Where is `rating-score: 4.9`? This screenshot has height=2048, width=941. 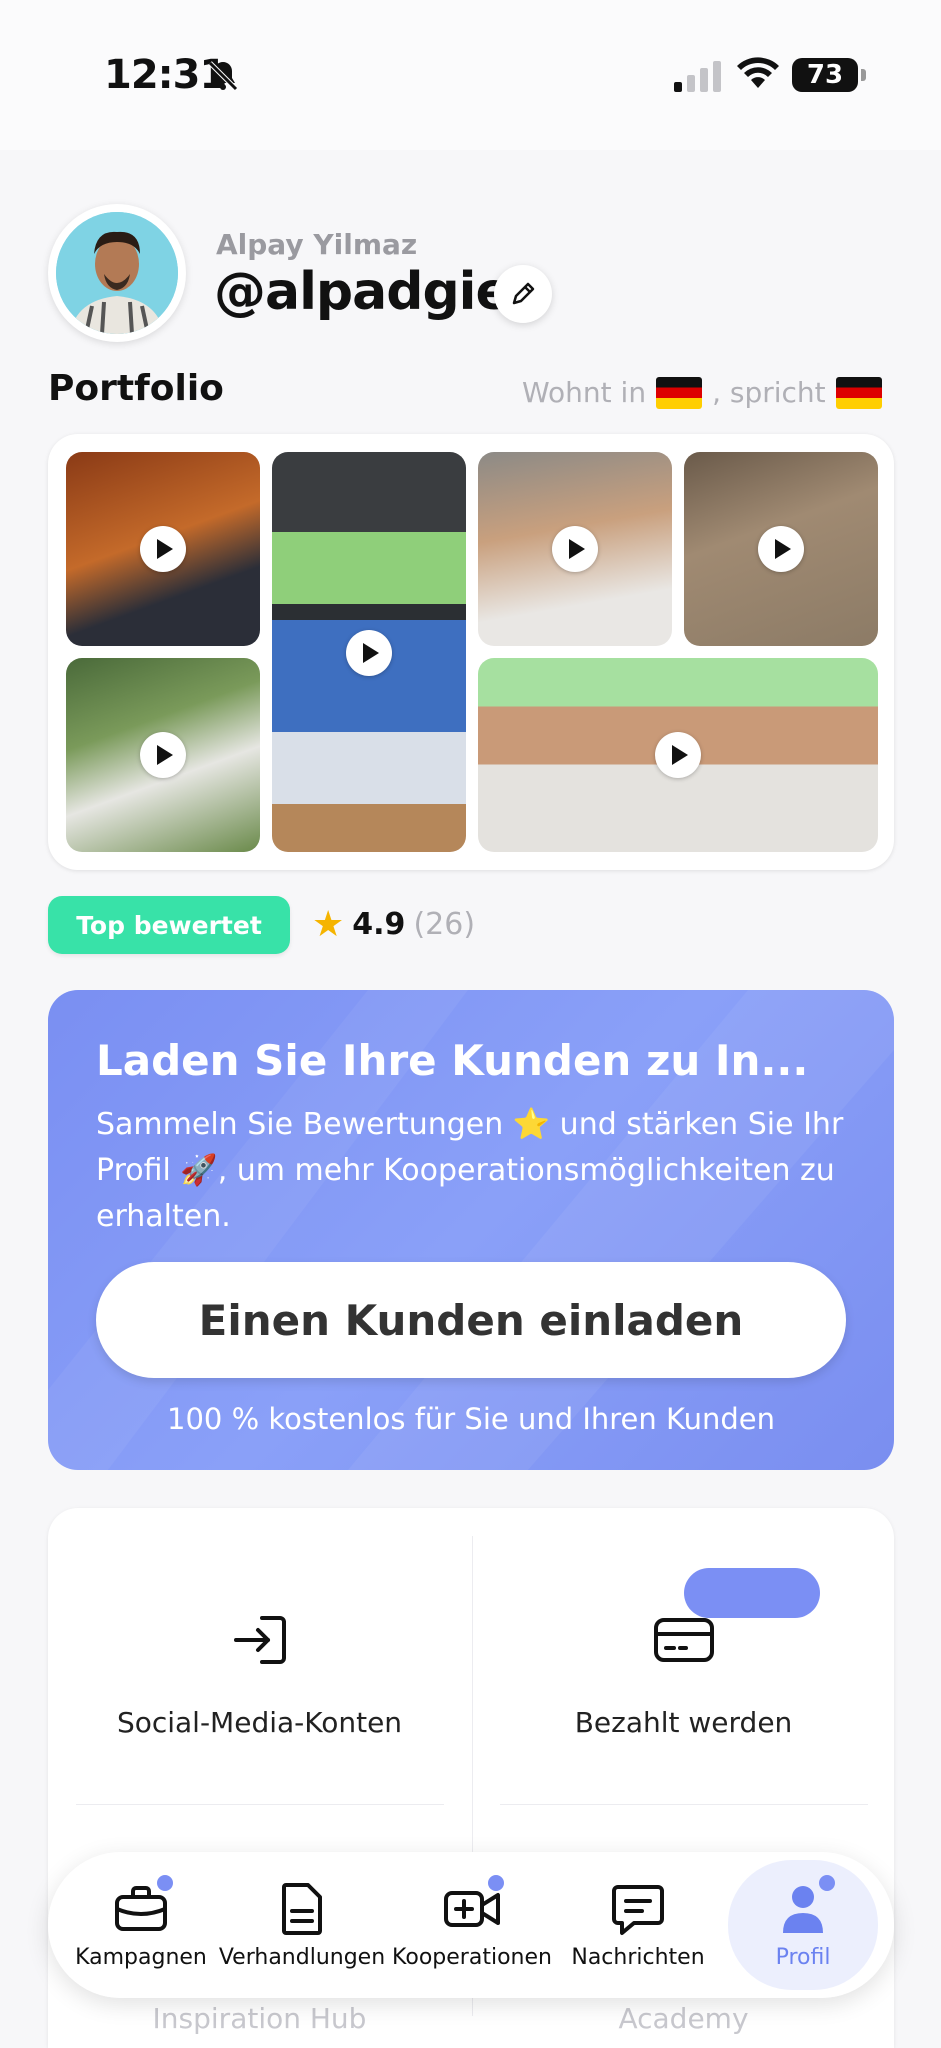 rating-score: 4.9 is located at coordinates (379, 924).